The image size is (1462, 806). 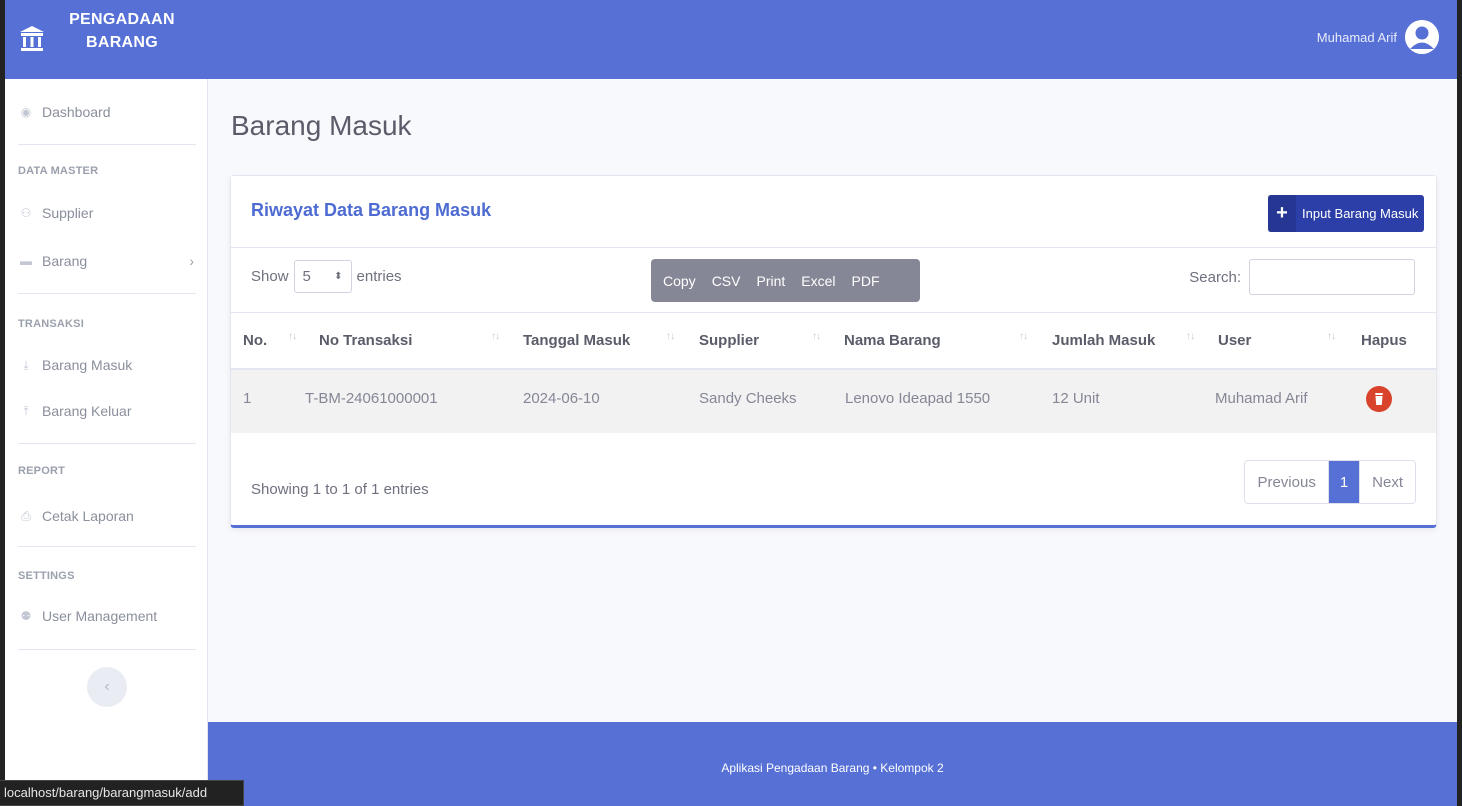 What do you see at coordinates (65, 261) in the screenshot?
I see `sidebar-item-label: Barang` at bounding box center [65, 261].